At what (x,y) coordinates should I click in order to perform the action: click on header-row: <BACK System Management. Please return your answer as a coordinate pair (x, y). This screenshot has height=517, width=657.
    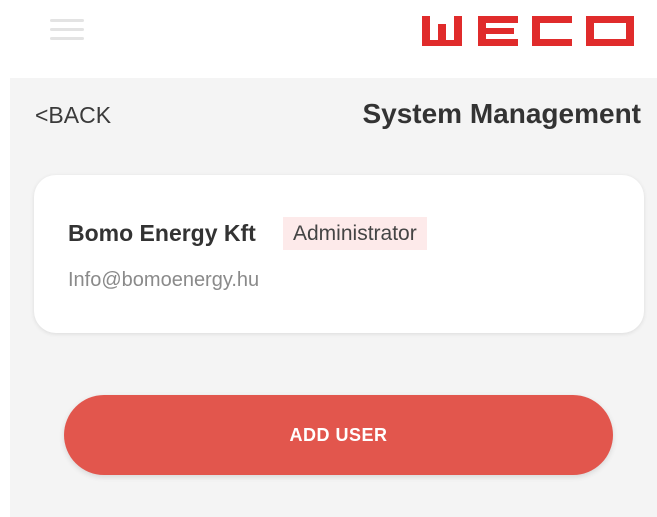
    Looking at the image, I should click on (333, 115).